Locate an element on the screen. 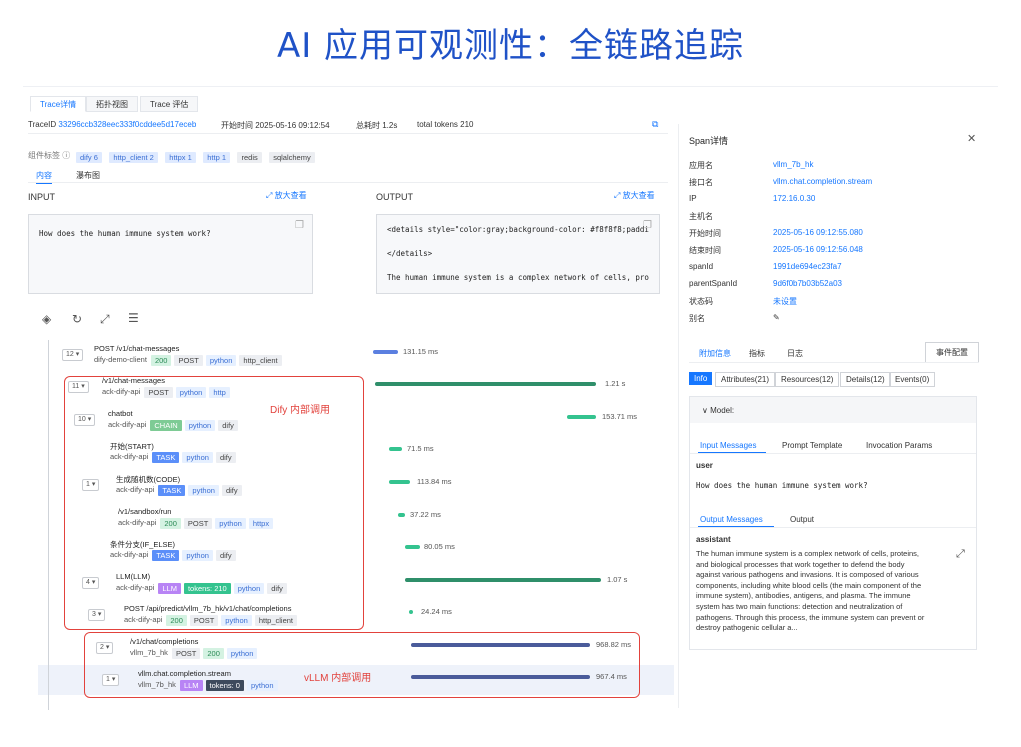  close-icon: ✕ is located at coordinates (971, 139).